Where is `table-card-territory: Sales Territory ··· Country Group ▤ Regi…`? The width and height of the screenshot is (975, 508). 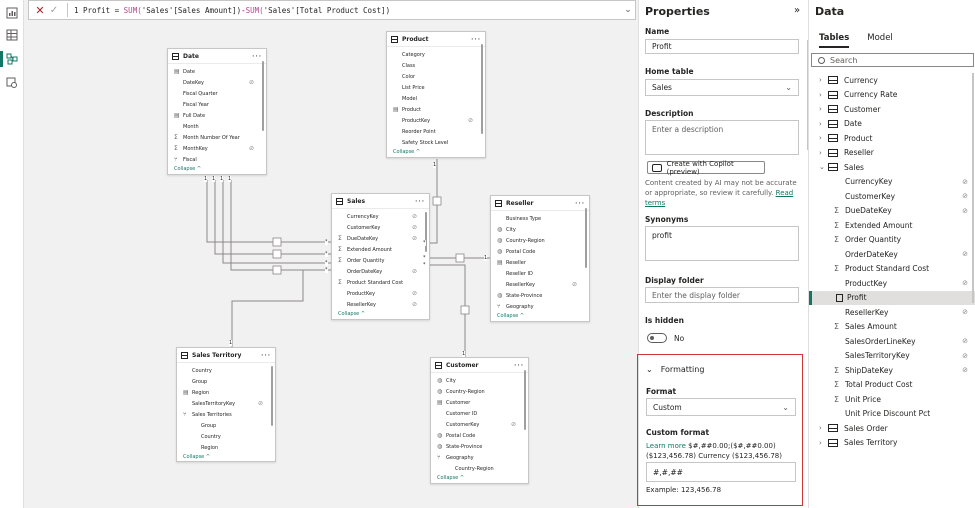 table-card-territory: Sales Territory ··· Country Group ▤ Regi… is located at coordinates (226, 404).